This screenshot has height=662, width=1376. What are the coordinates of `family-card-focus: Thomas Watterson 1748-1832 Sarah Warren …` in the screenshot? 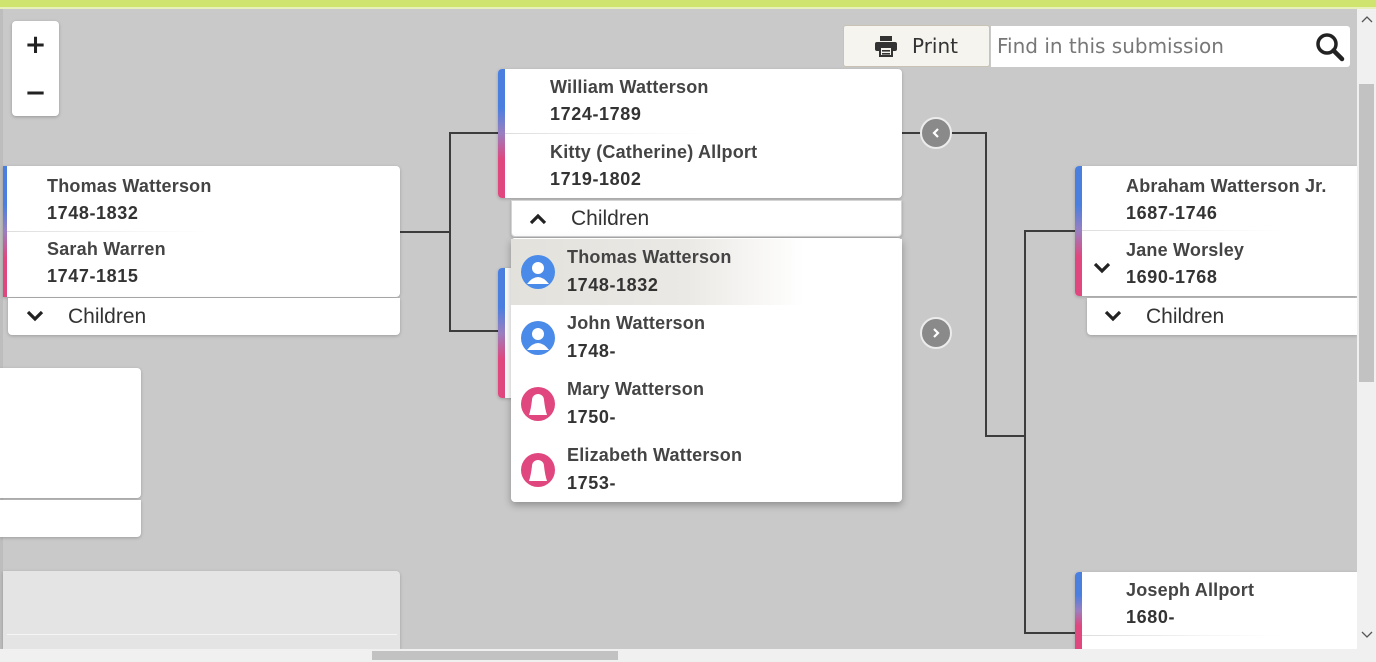 It's located at (201, 231).